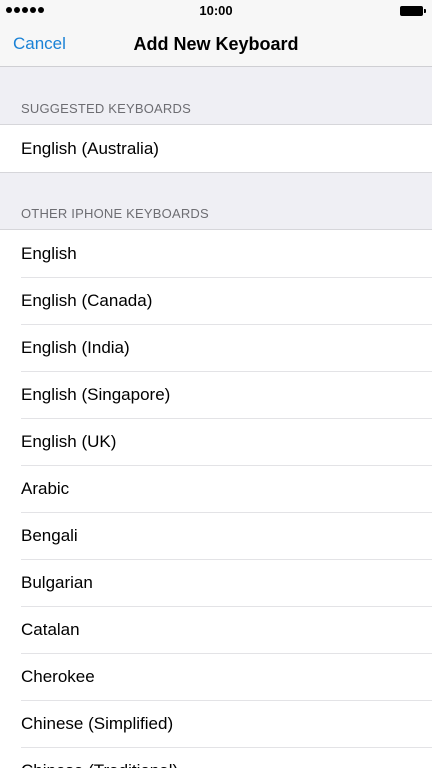  What do you see at coordinates (216, 582) in the screenshot?
I see `keyboard-row: Bulgarian` at bounding box center [216, 582].